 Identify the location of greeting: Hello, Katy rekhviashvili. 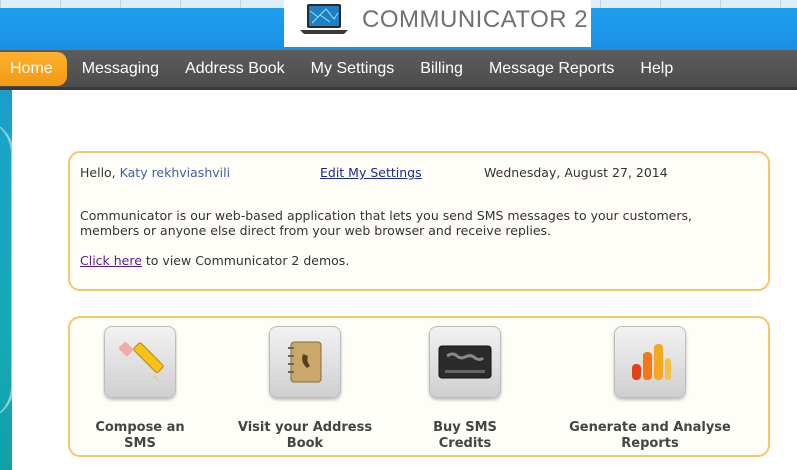
(155, 172).